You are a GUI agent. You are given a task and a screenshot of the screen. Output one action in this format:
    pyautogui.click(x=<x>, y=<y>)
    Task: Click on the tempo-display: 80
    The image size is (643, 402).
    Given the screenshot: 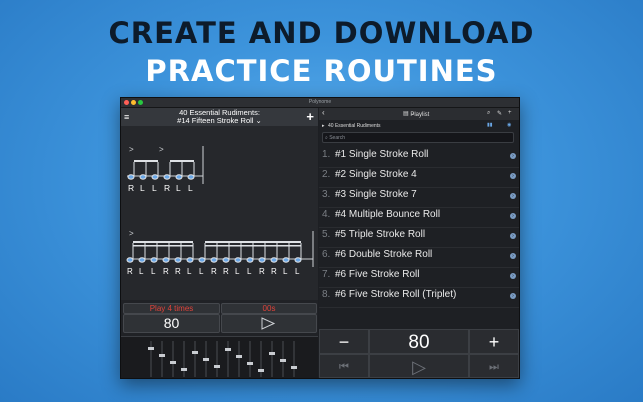 What is the action you would take?
    pyautogui.click(x=171, y=323)
    